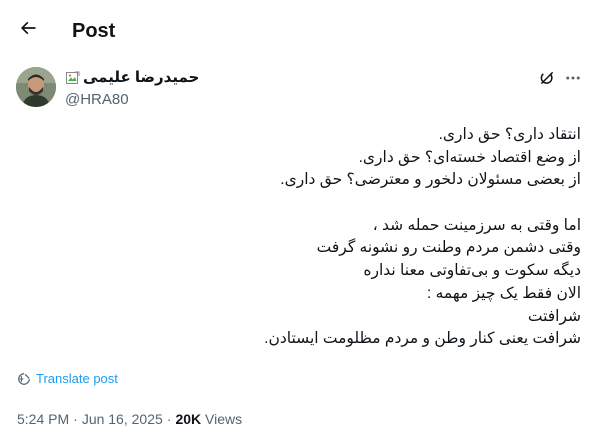 The width and height of the screenshot is (598, 445). I want to click on page-title: Post, so click(94, 31).